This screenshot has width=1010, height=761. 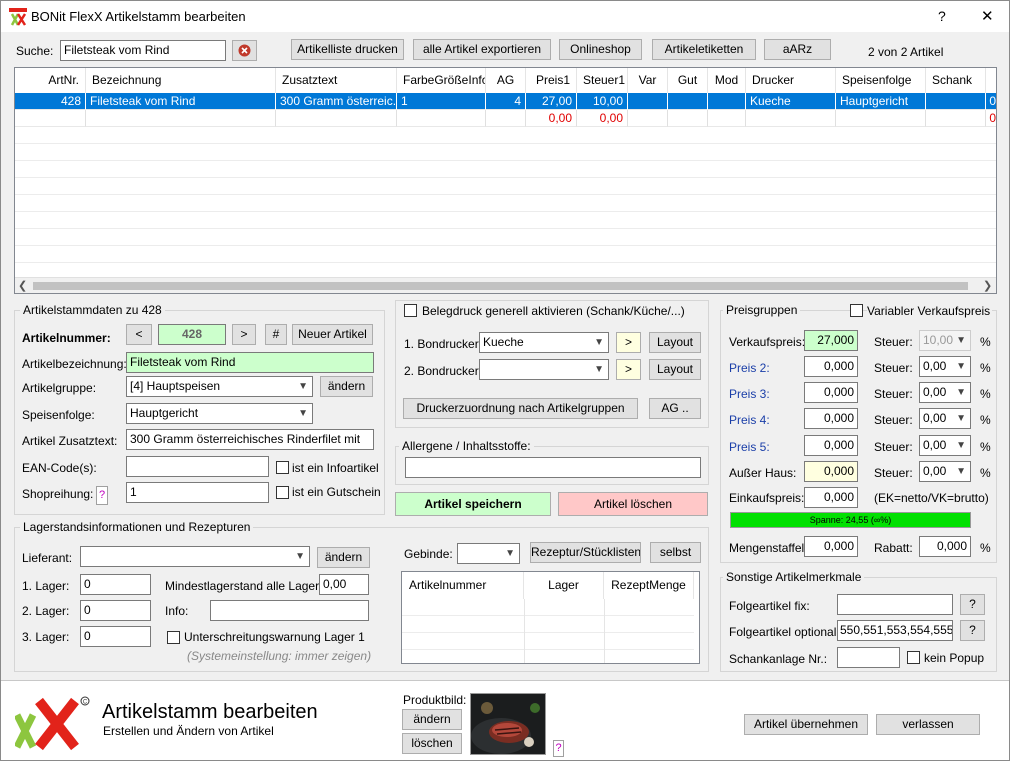 What do you see at coordinates (945, 445) in the screenshot?
I see `steuer5-select: 0,00 ▼` at bounding box center [945, 445].